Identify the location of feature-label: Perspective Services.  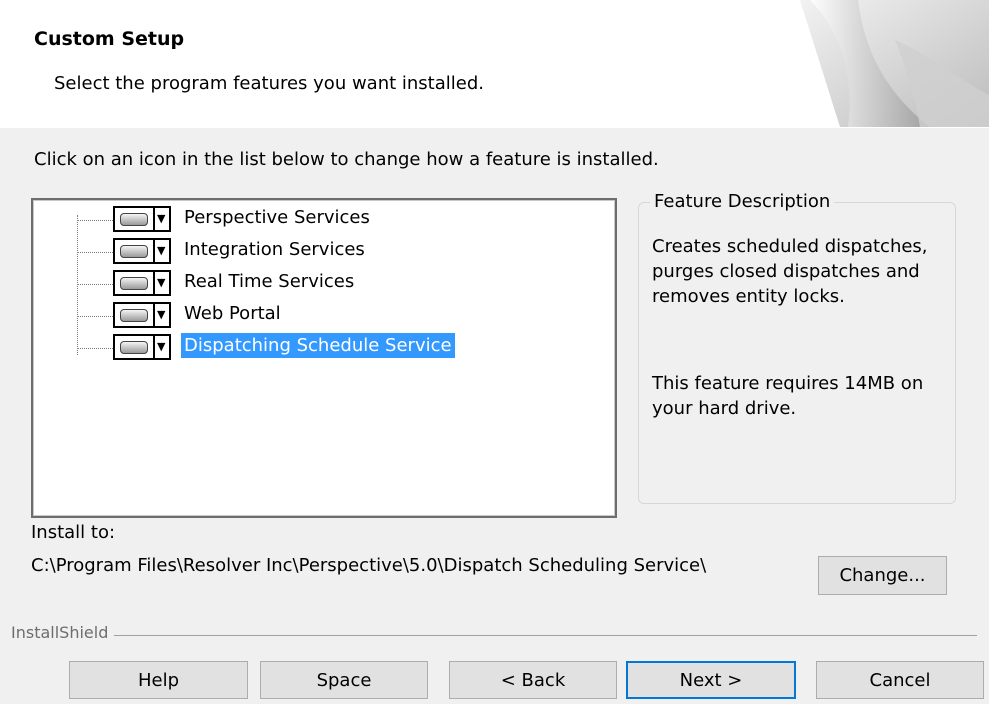
(277, 217).